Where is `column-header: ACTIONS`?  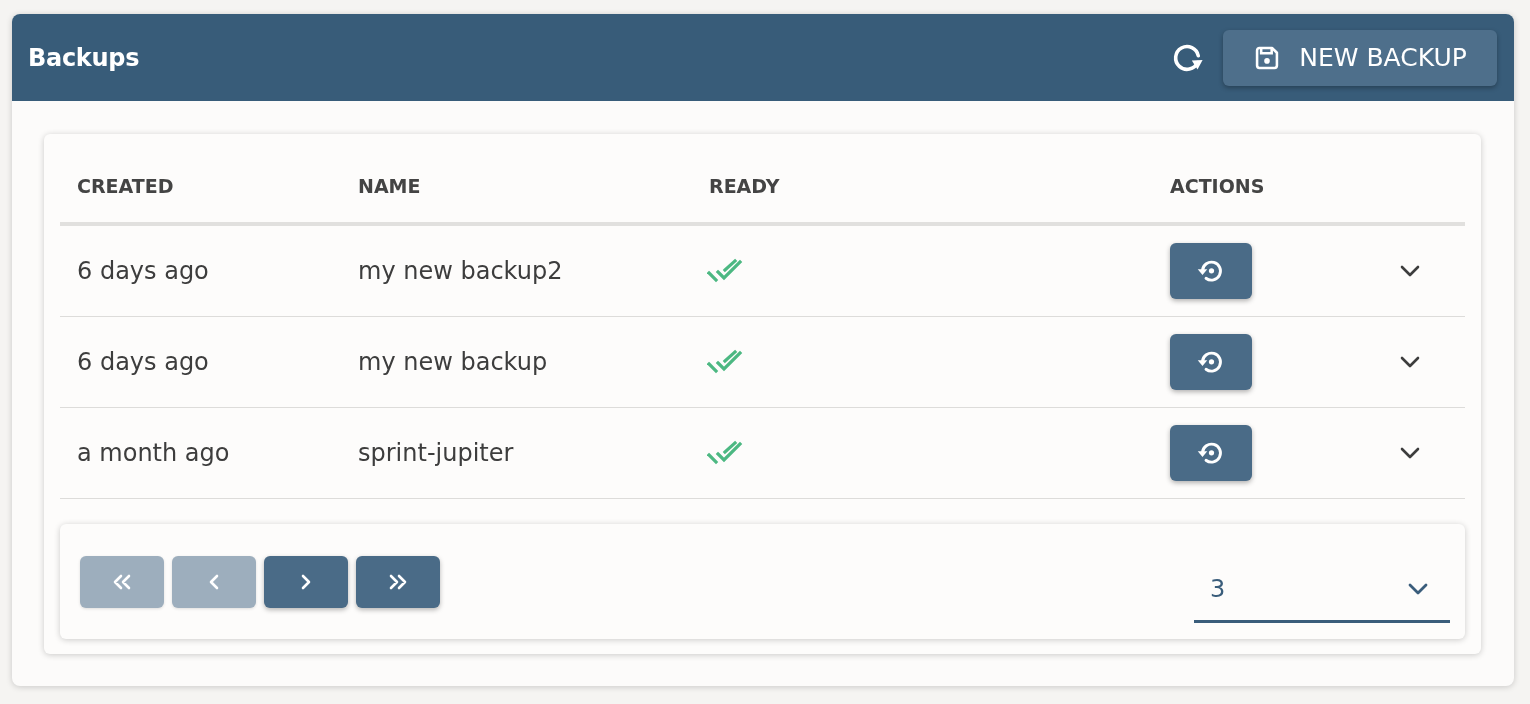 column-header: ACTIONS is located at coordinates (1217, 186).